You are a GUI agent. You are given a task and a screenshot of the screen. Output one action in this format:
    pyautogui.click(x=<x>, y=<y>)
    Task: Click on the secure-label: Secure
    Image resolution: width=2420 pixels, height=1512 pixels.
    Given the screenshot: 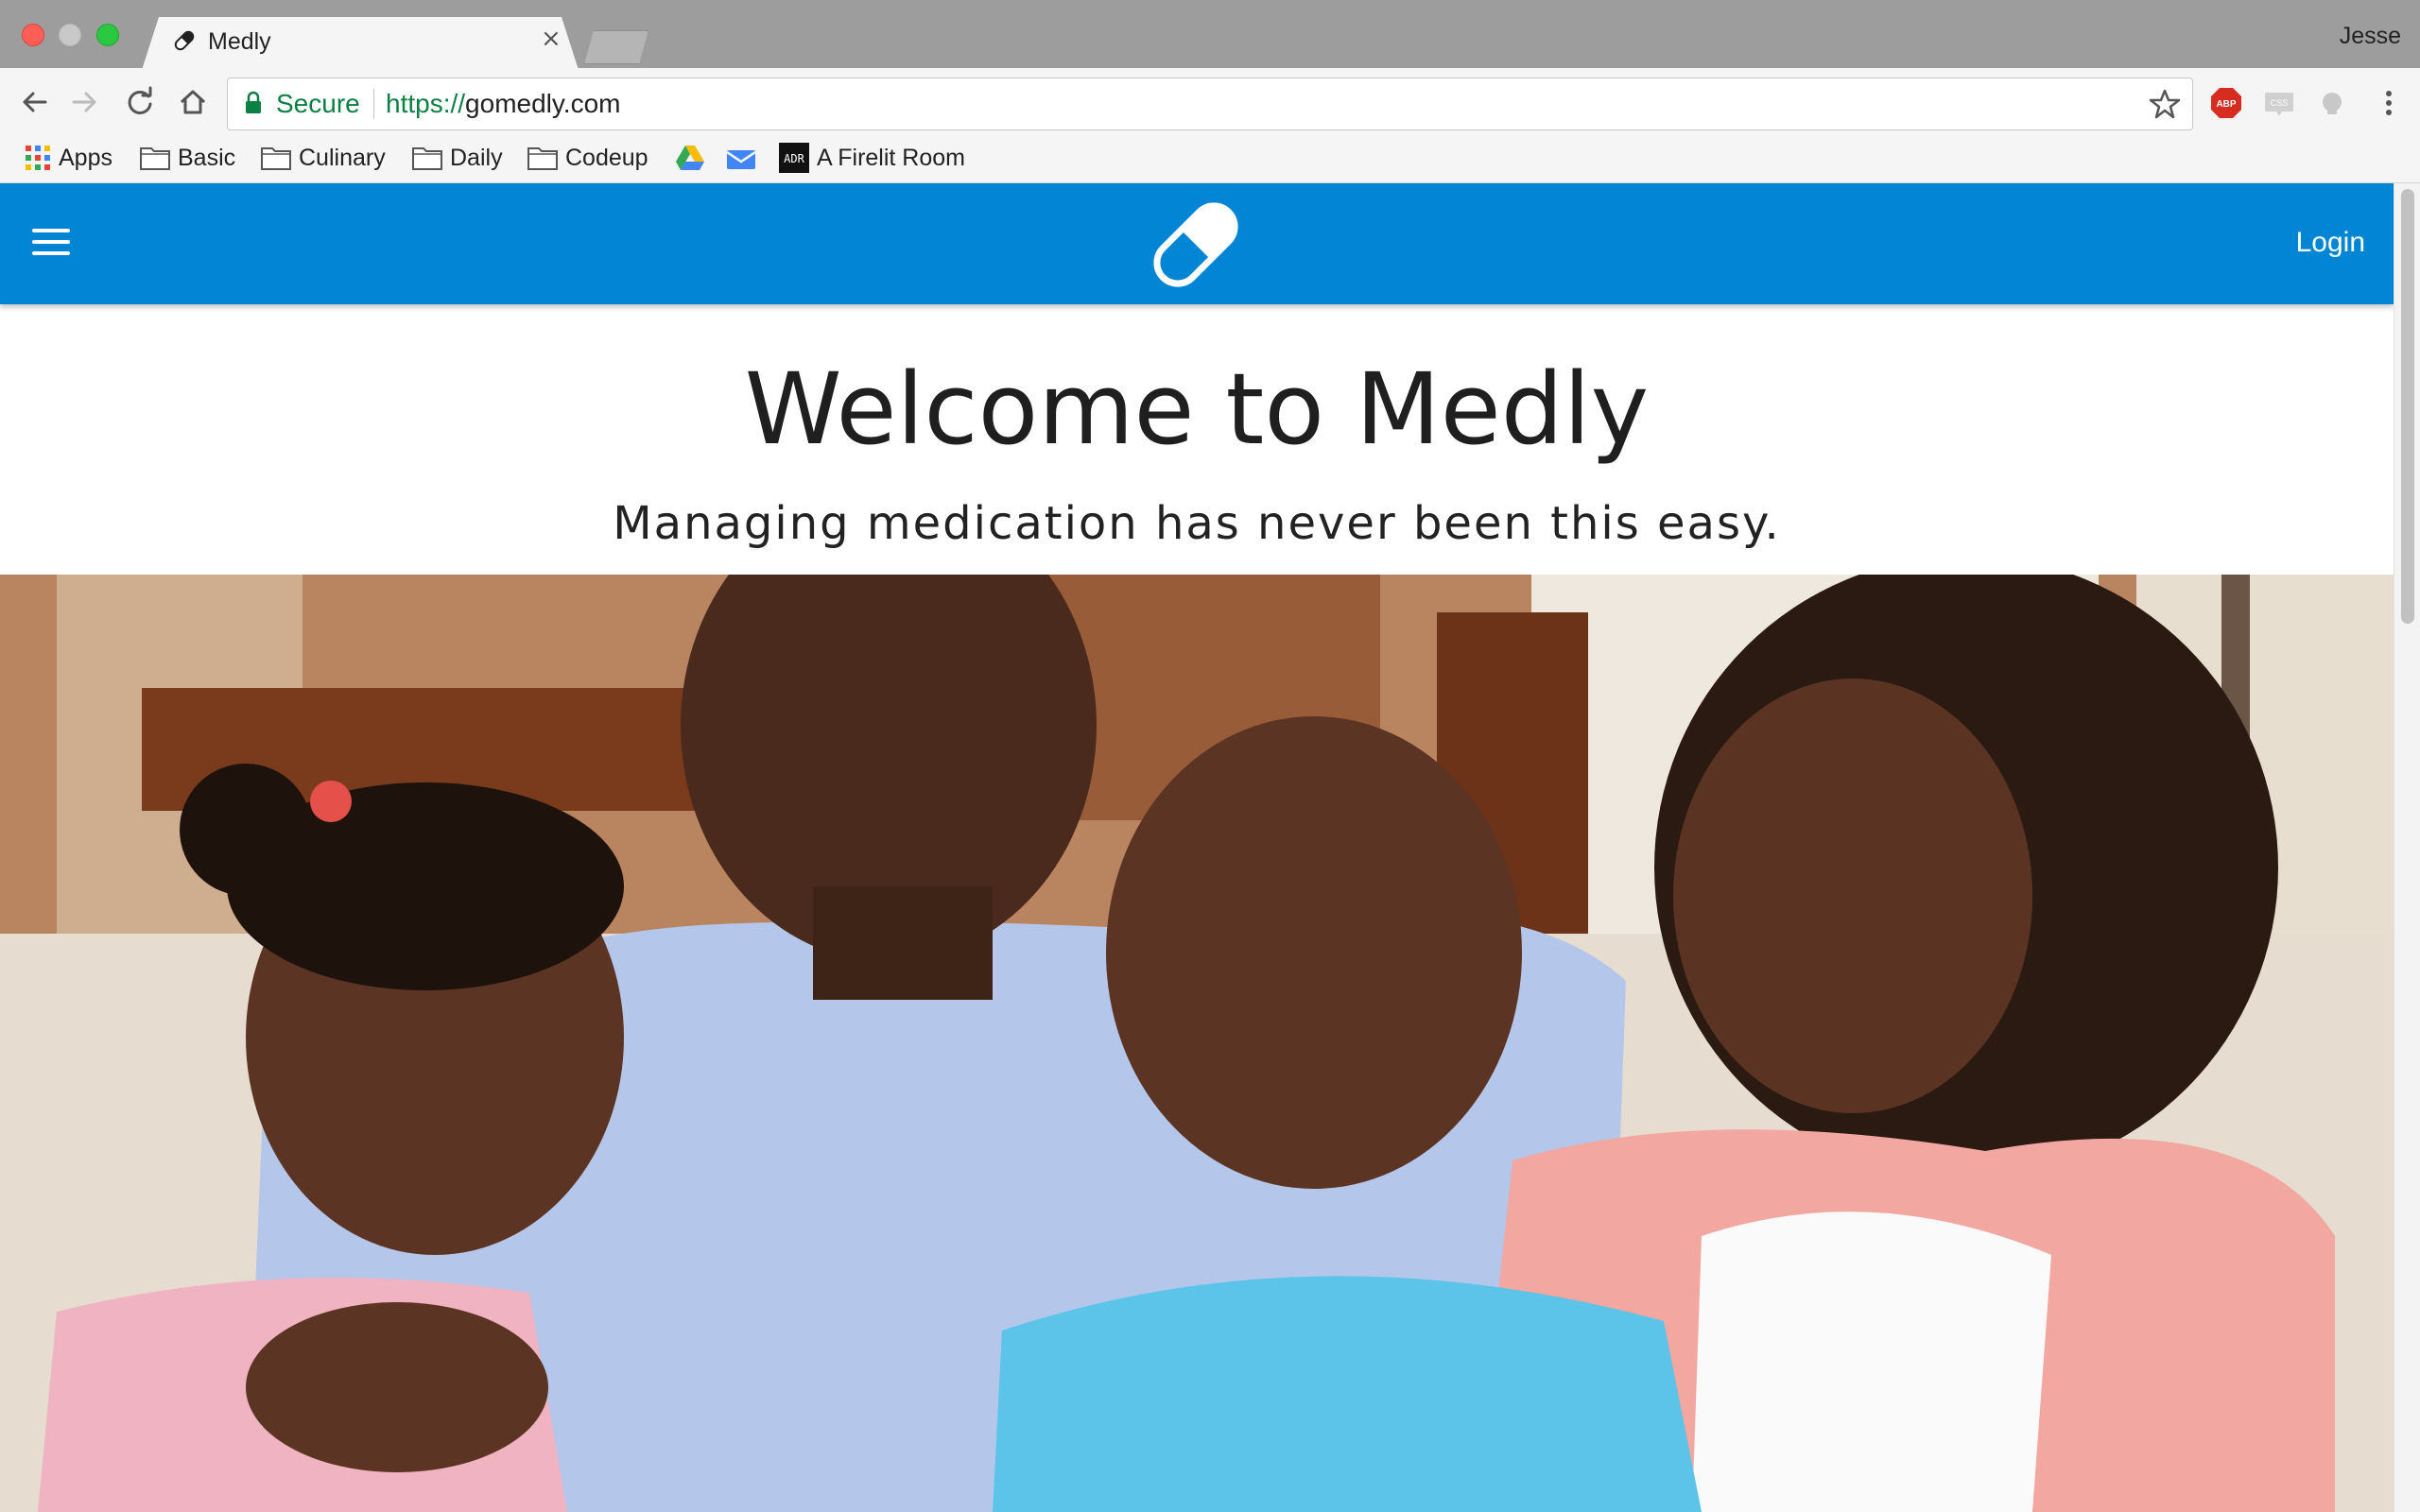 What is the action you would take?
    pyautogui.click(x=318, y=103)
    